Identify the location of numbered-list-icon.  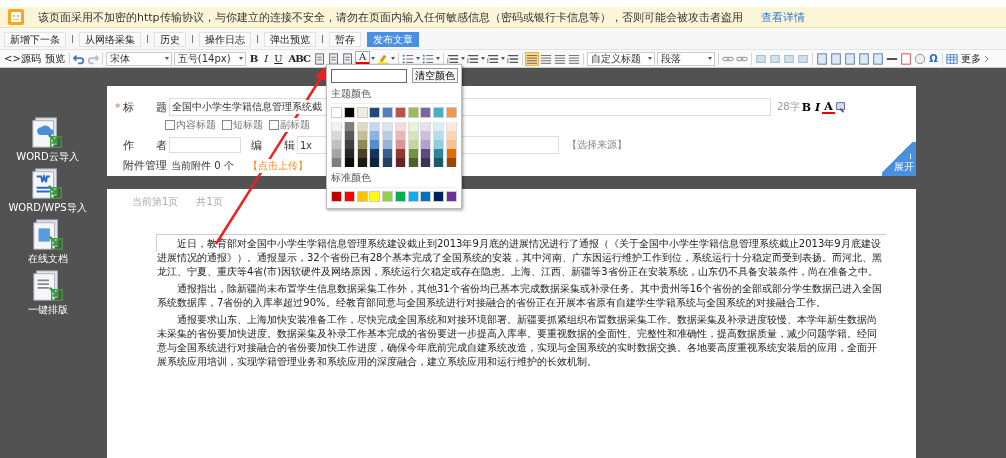
(408, 58).